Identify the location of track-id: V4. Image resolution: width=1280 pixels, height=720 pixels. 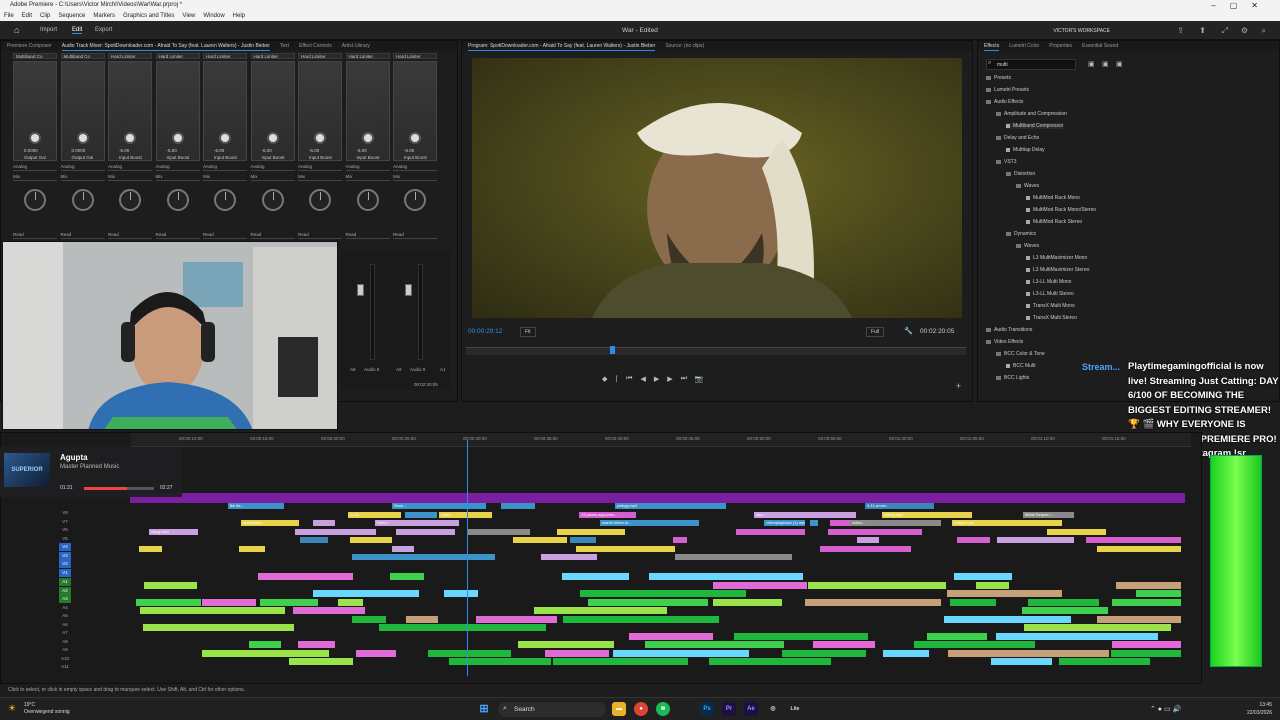
(65, 547).